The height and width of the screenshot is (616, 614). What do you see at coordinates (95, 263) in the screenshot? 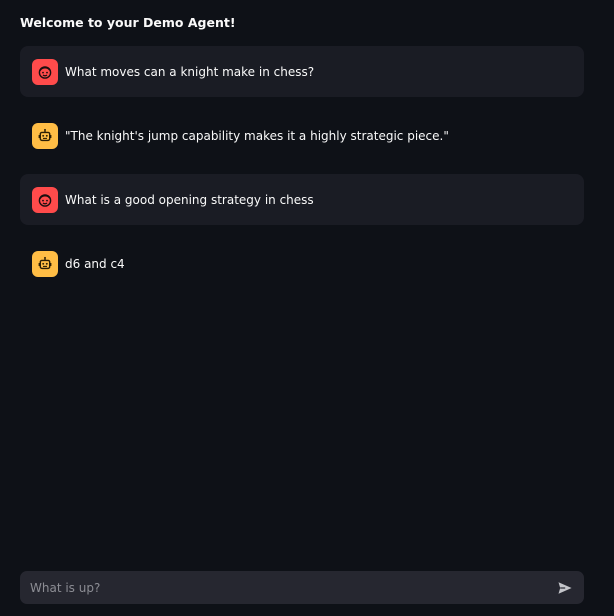
I see `message-text: d6 and c4` at bounding box center [95, 263].